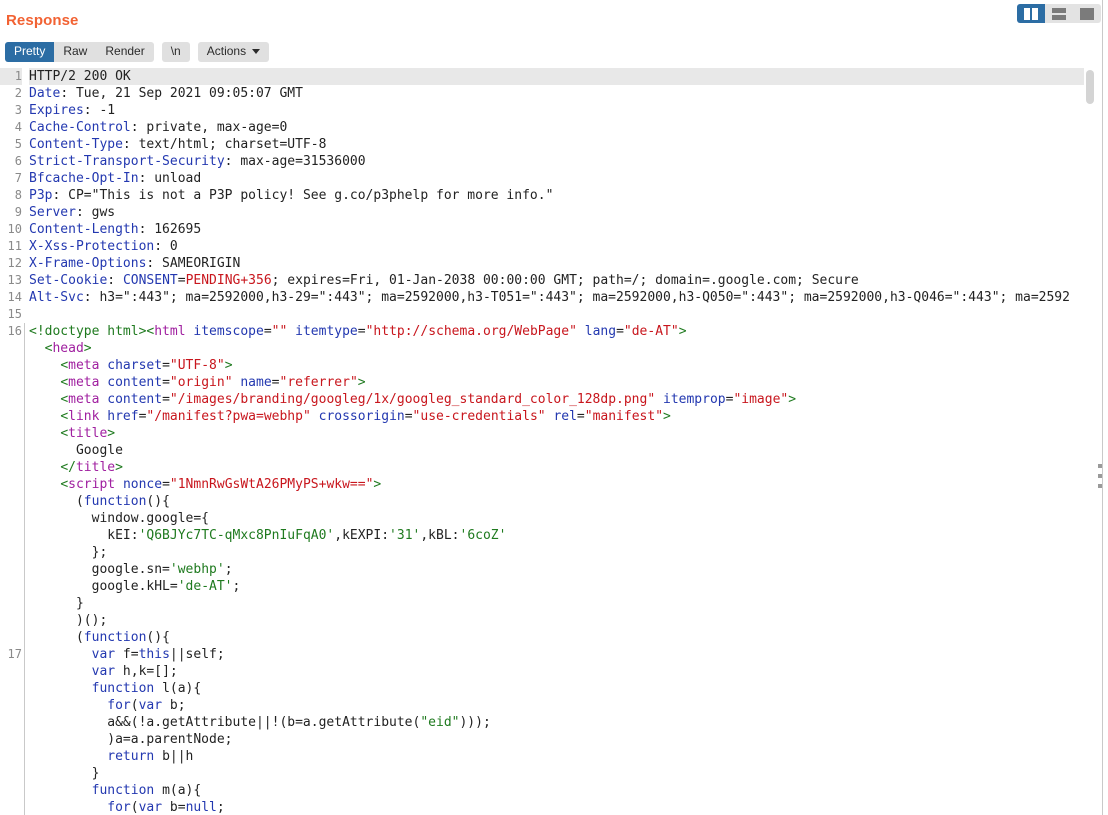 The width and height of the screenshot is (1108, 815). I want to click on line-number: 1, so click(11, 76).